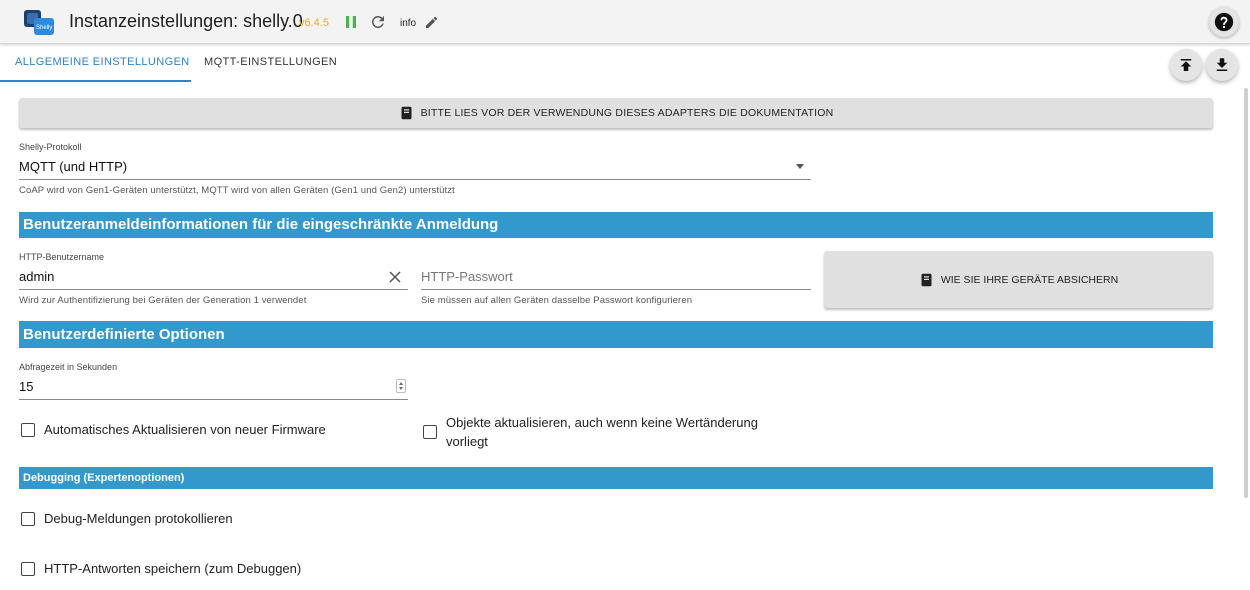 This screenshot has width=1250, height=590. What do you see at coordinates (39, 22) in the screenshot?
I see `shelly-logo-icon: Shelly` at bounding box center [39, 22].